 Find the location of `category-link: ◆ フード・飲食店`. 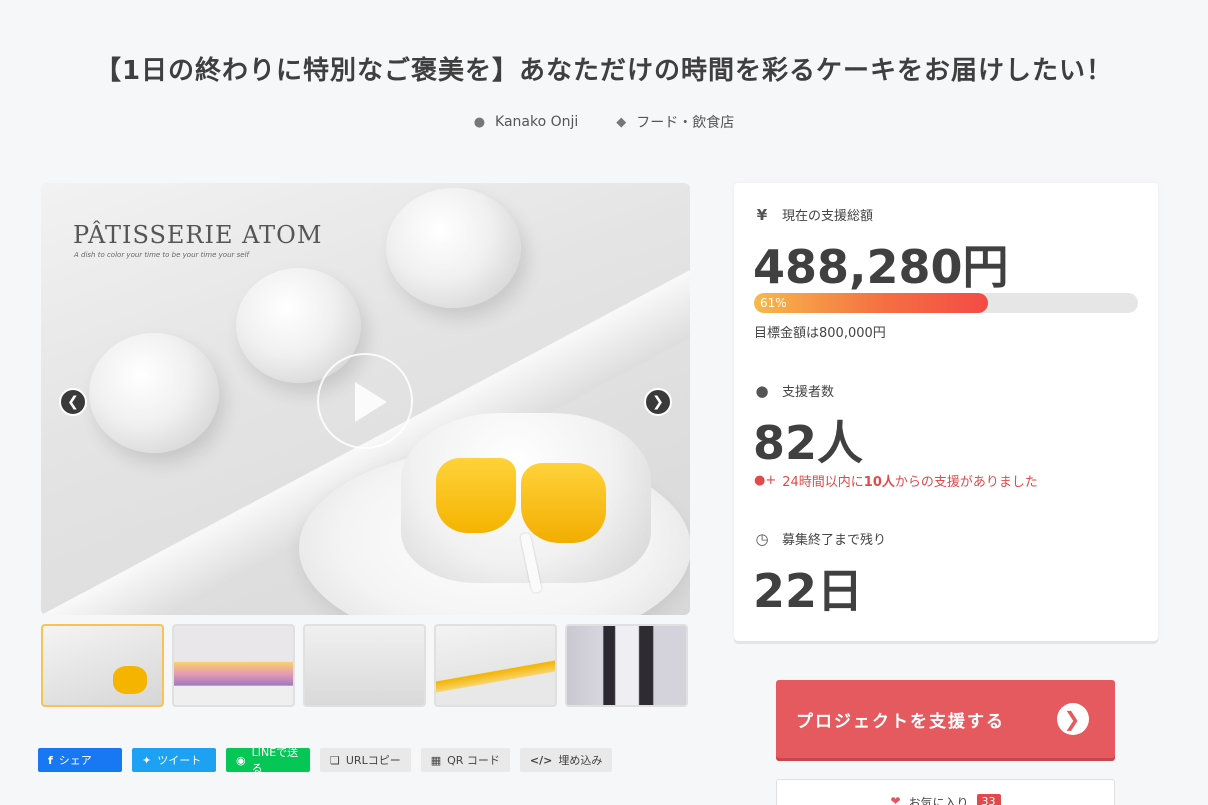

category-link: ◆ フード・飲食店 is located at coordinates (675, 122).